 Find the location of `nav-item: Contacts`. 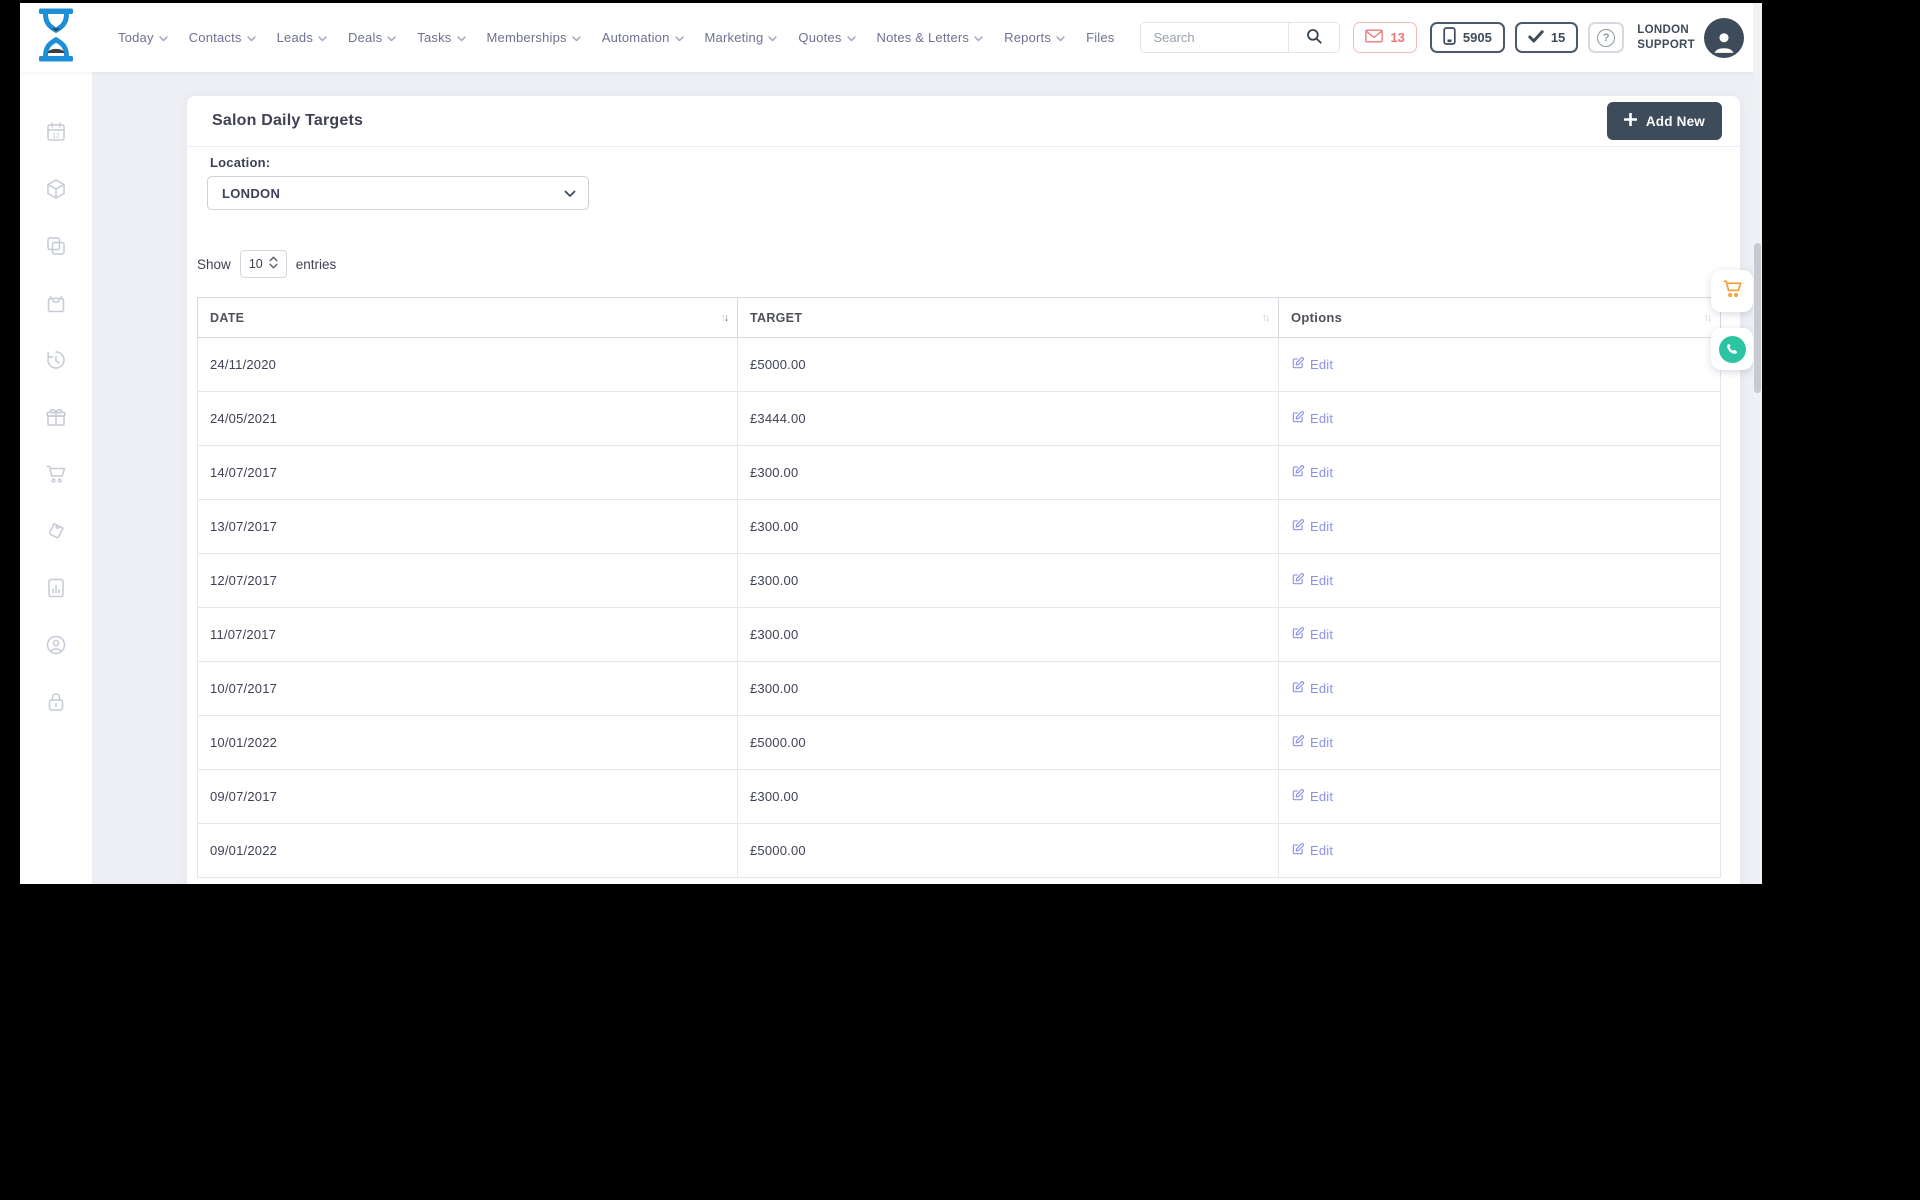

nav-item: Contacts is located at coordinates (222, 37).